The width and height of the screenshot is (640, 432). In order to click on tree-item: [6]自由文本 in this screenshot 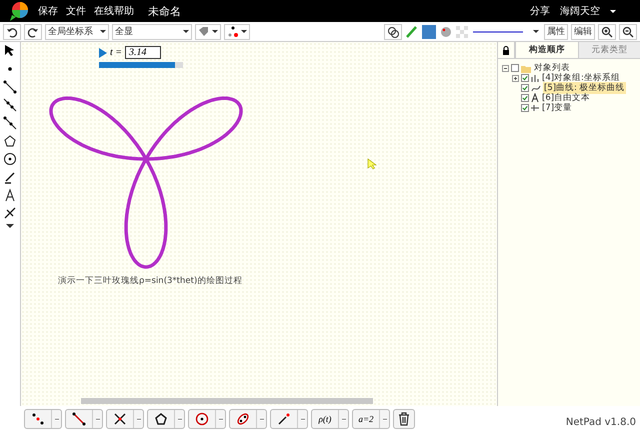, I will do `click(566, 98)`.